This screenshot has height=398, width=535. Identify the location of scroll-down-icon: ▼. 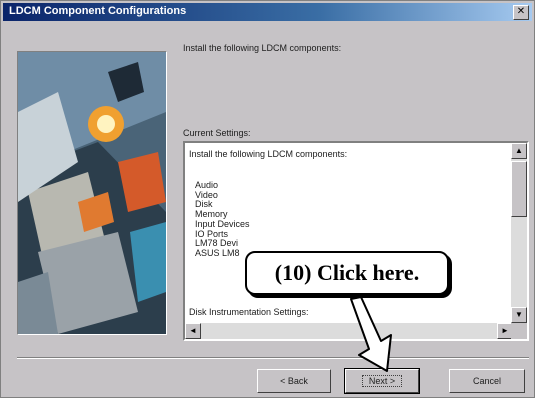
(519, 314).